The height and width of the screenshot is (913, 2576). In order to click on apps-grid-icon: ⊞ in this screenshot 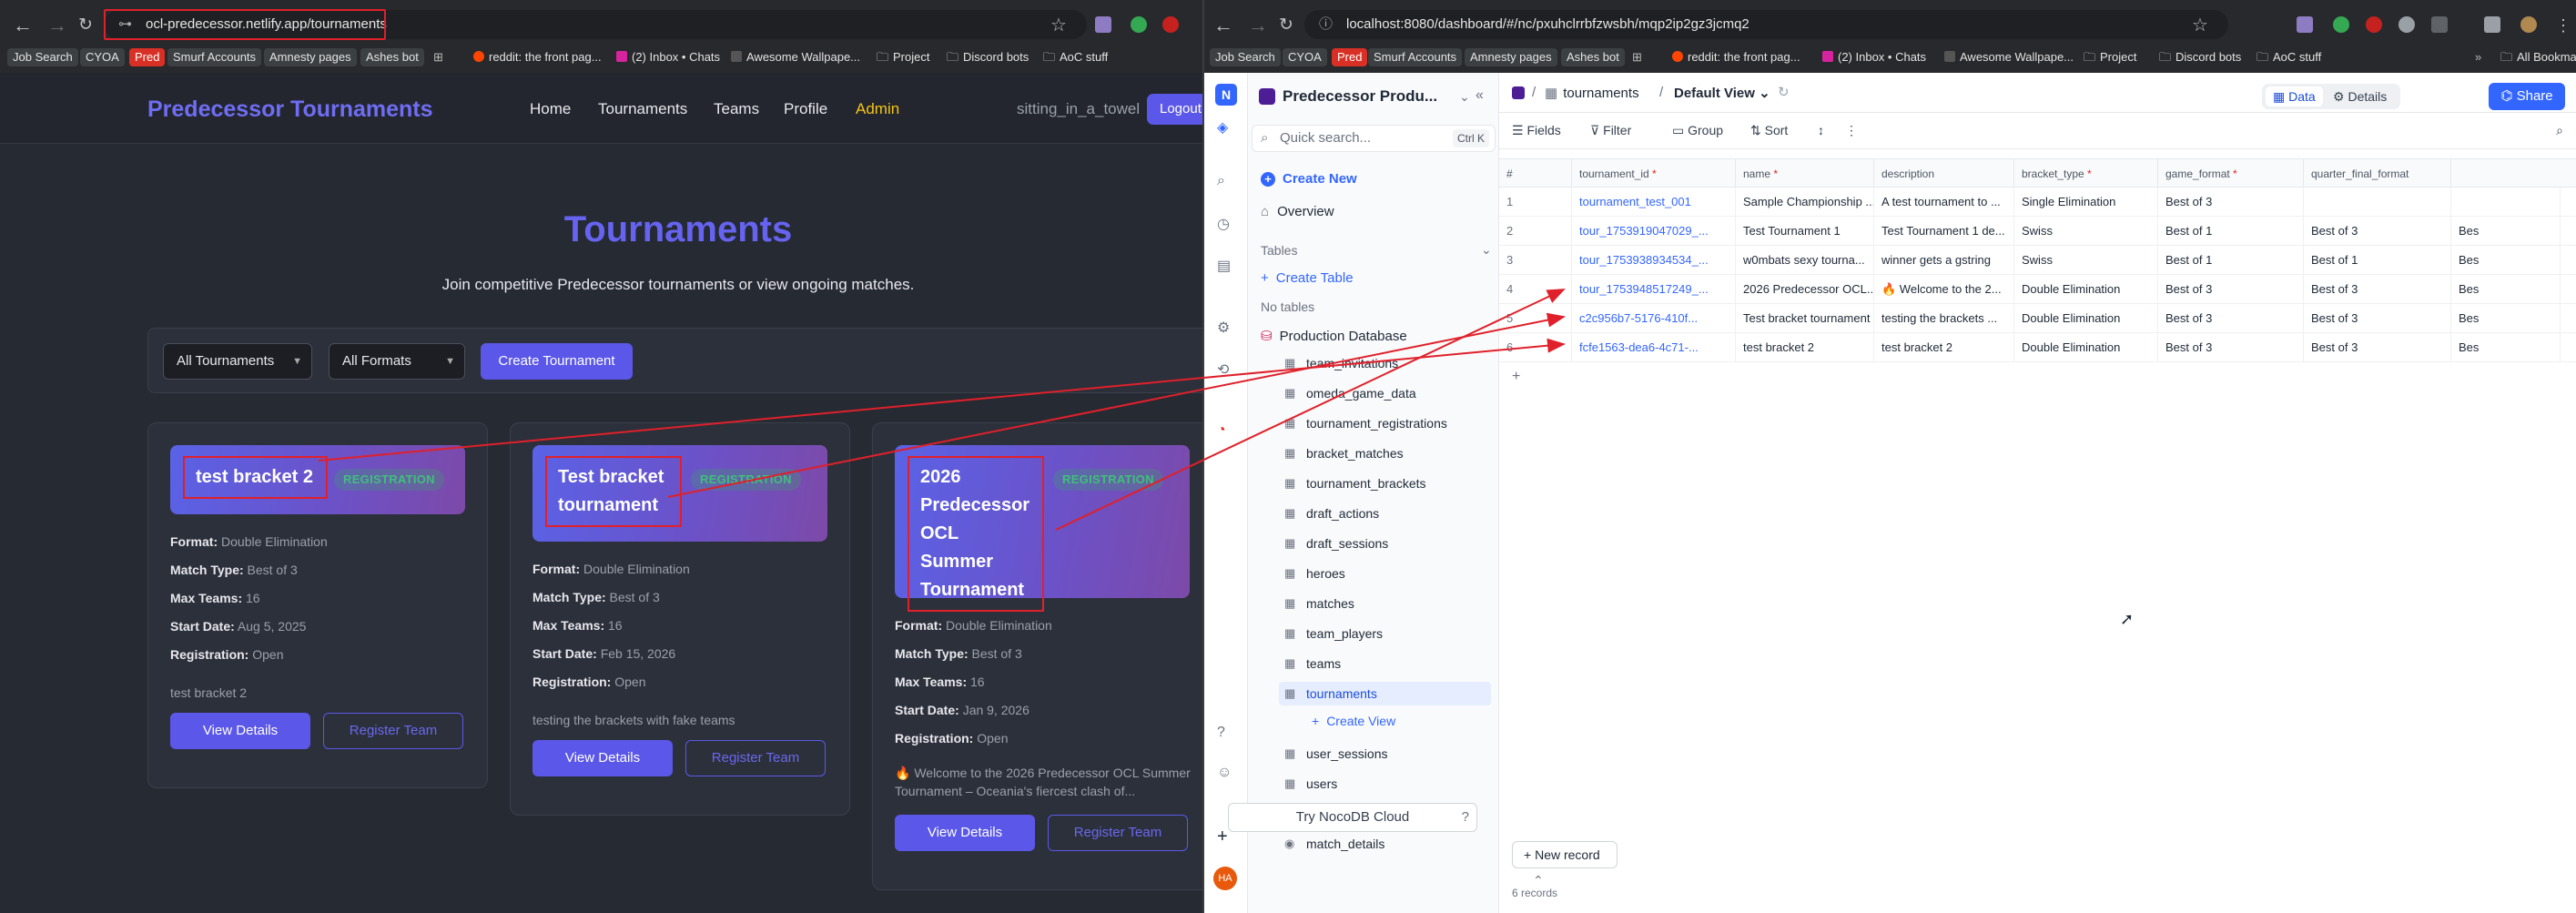, I will do `click(1637, 57)`.